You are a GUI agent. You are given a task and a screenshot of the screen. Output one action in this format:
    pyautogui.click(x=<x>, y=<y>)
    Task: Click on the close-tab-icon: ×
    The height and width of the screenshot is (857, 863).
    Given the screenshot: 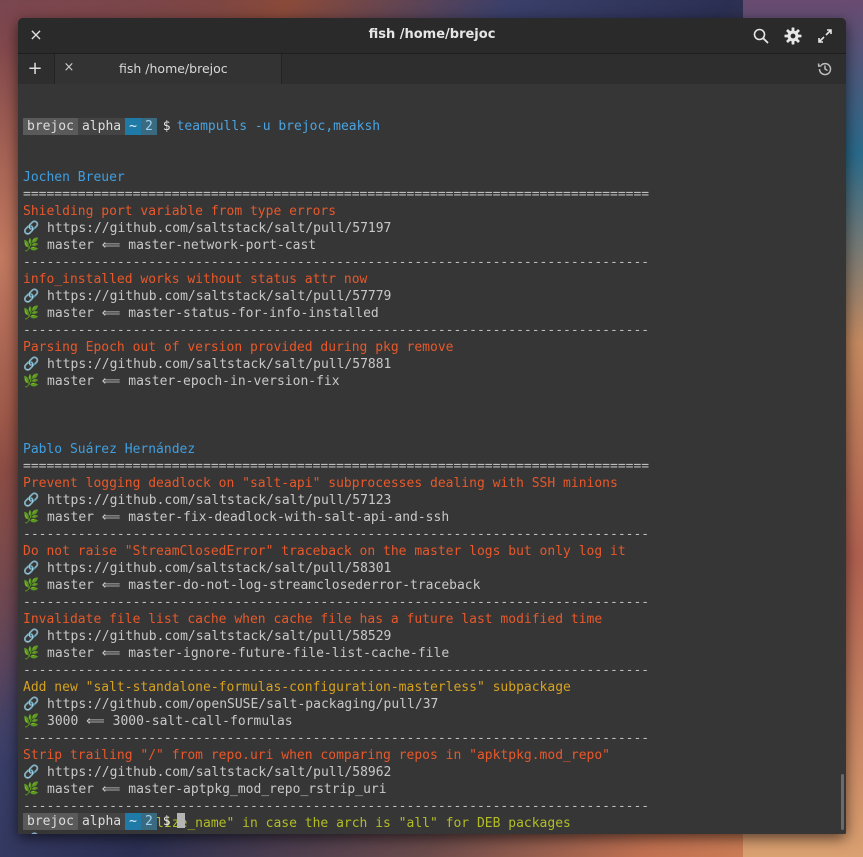 What is the action you would take?
    pyautogui.click(x=69, y=68)
    